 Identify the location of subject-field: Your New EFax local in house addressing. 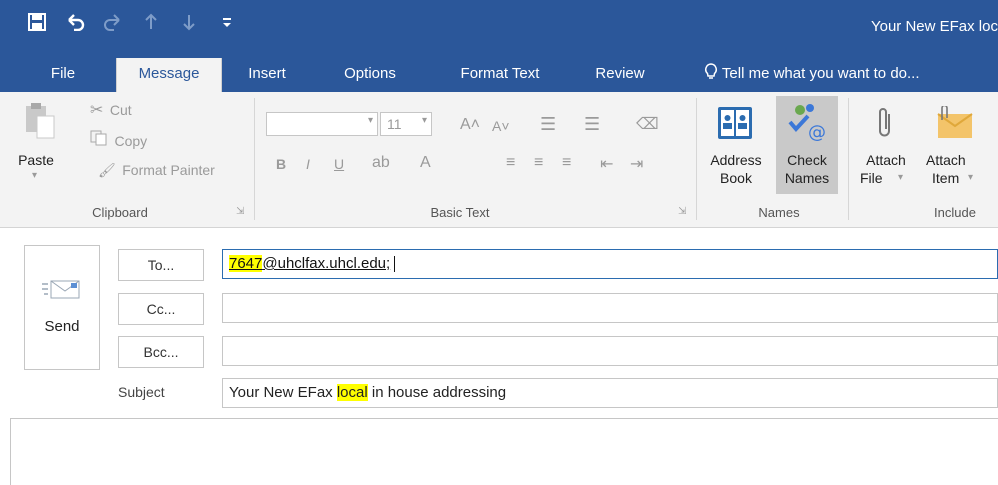
(610, 393).